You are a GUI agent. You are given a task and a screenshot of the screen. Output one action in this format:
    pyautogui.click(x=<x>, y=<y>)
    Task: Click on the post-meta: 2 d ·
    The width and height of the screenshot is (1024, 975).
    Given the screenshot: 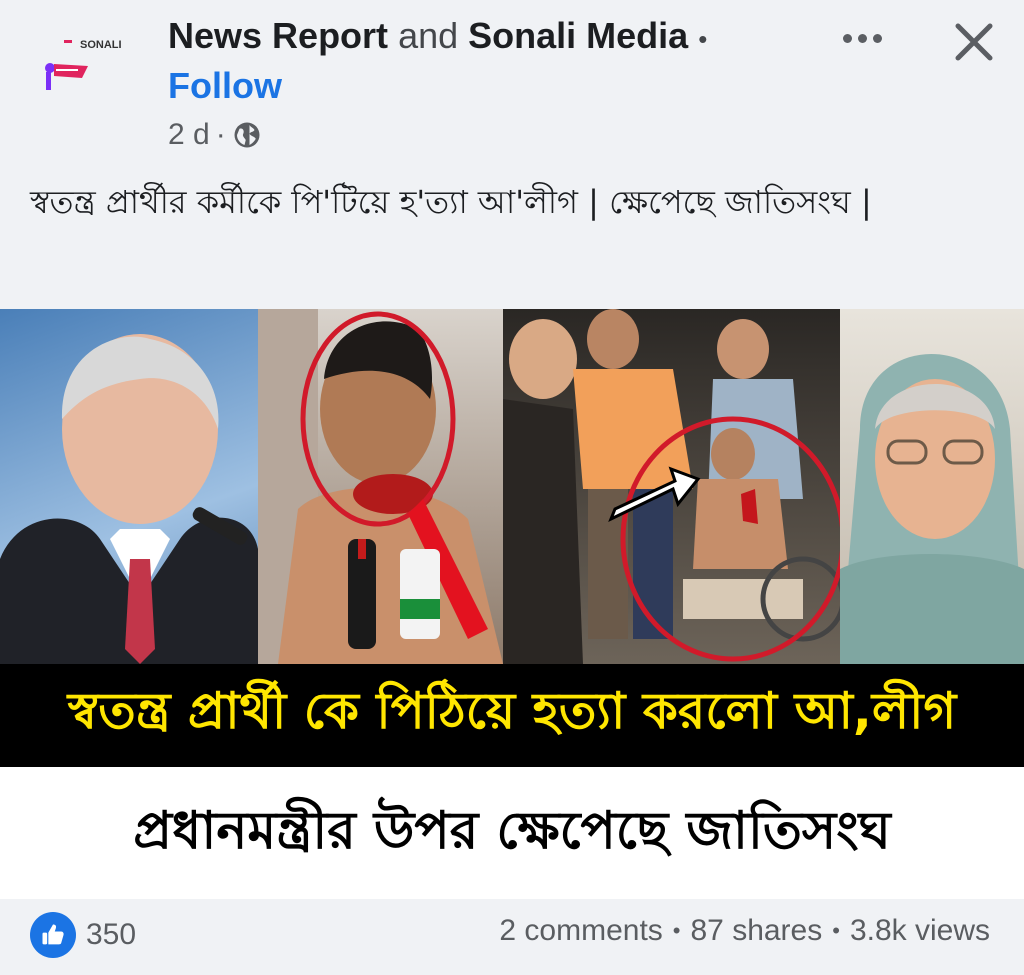 What is the action you would take?
    pyautogui.click(x=215, y=135)
    